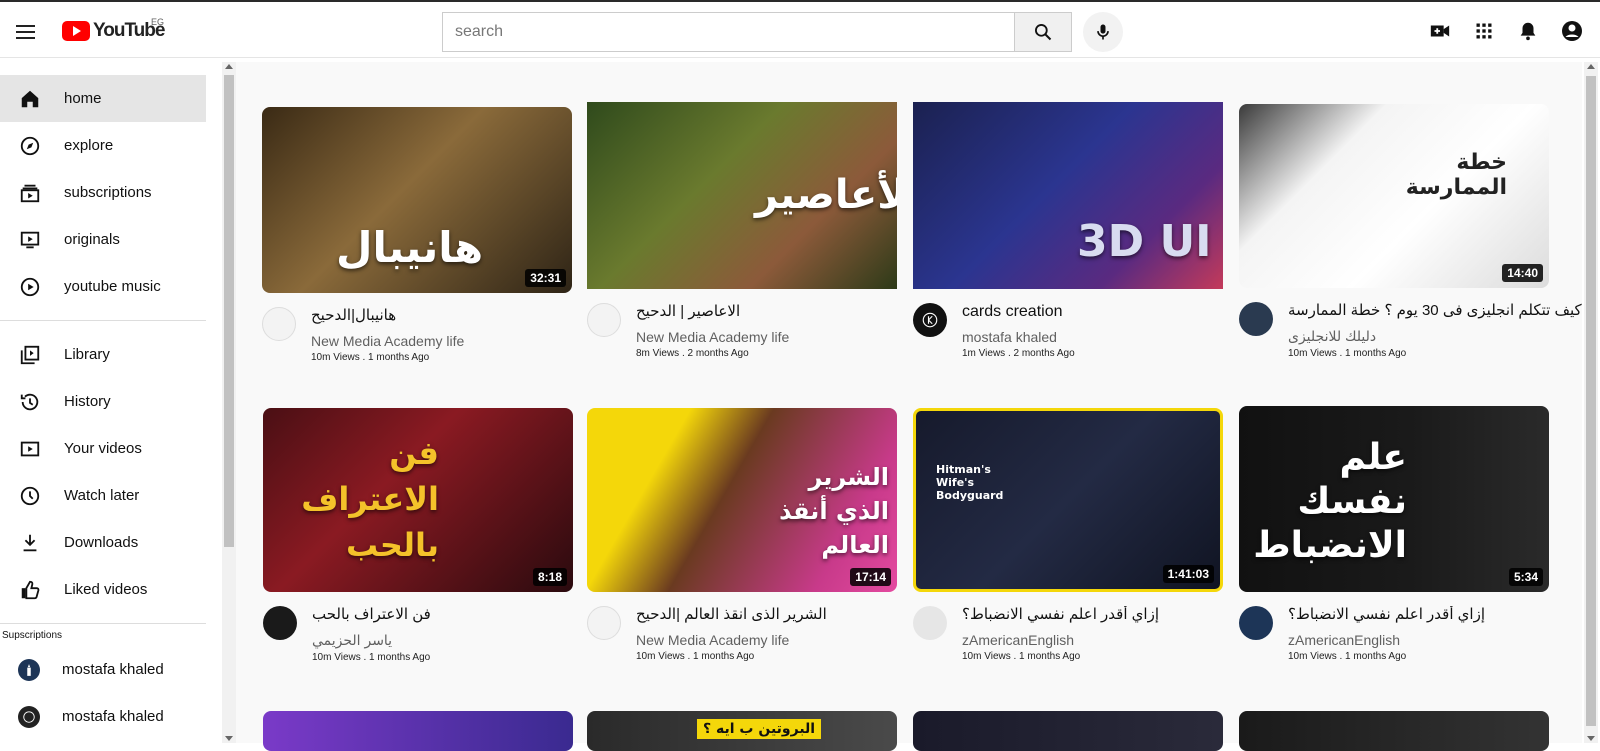 The width and height of the screenshot is (1600, 751). Describe the element at coordinates (731, 616) in the screenshot. I see `video-title: الشرير الذى انقذ العالم |الدحيح` at that location.